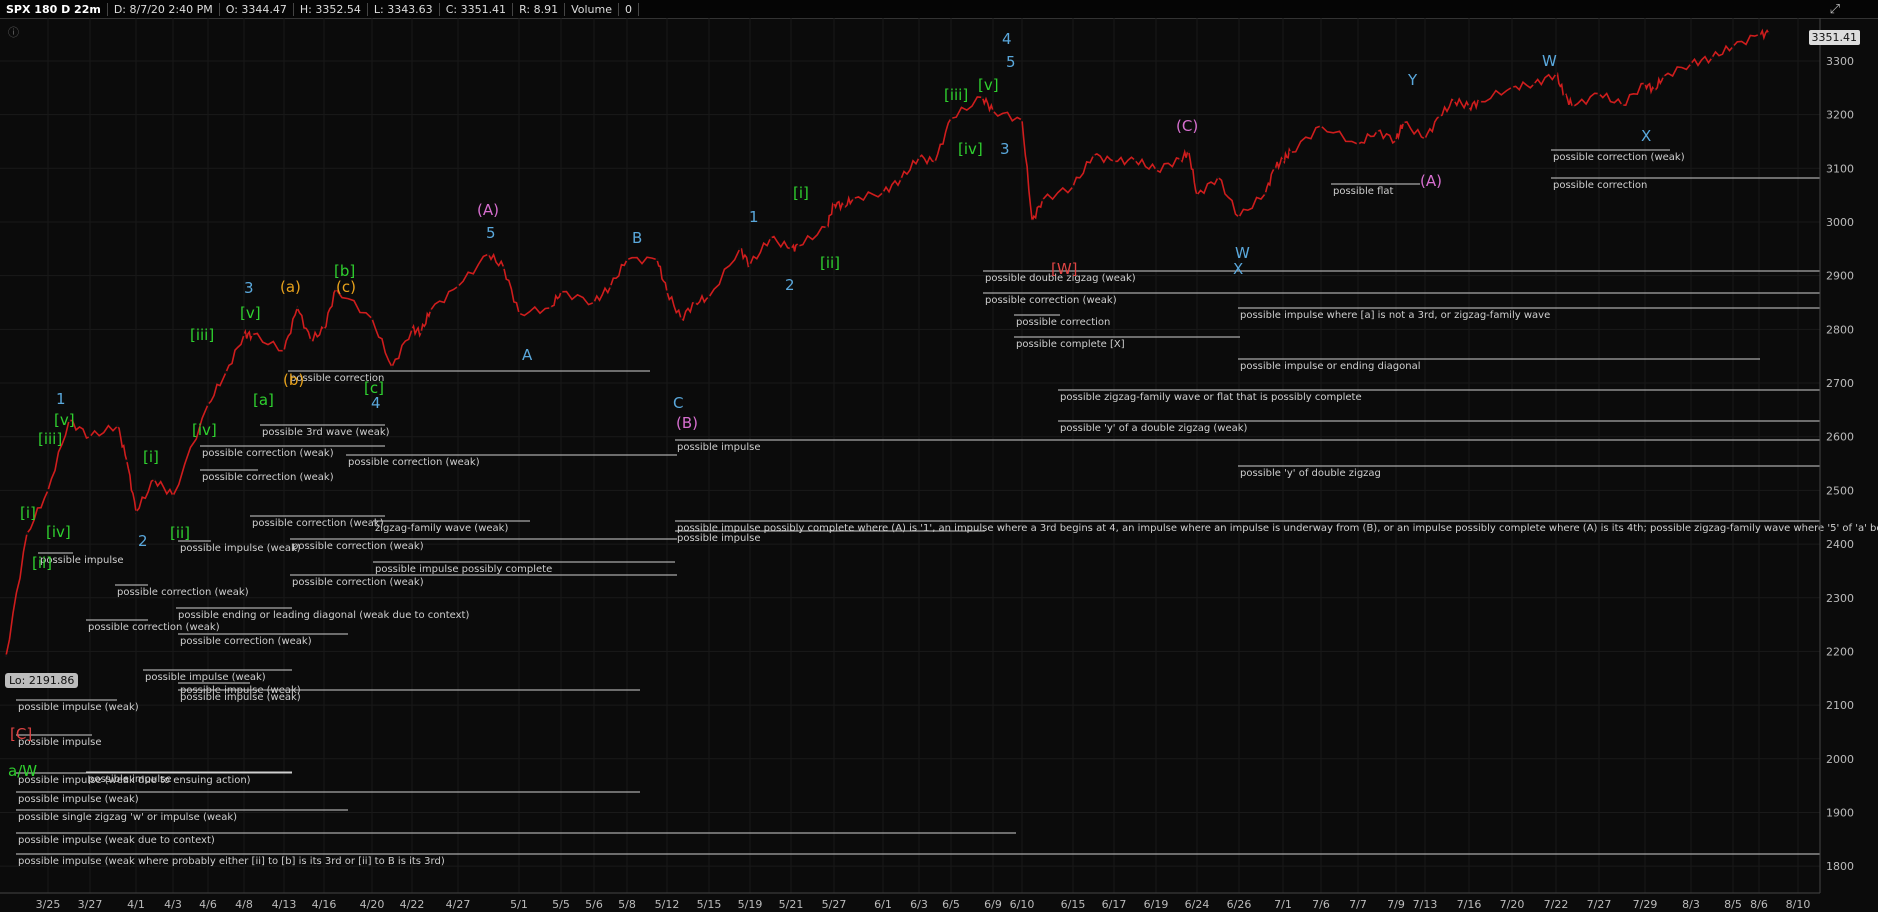  What do you see at coordinates (372, 904) in the screenshot?
I see `x-tick-label: 4/20` at bounding box center [372, 904].